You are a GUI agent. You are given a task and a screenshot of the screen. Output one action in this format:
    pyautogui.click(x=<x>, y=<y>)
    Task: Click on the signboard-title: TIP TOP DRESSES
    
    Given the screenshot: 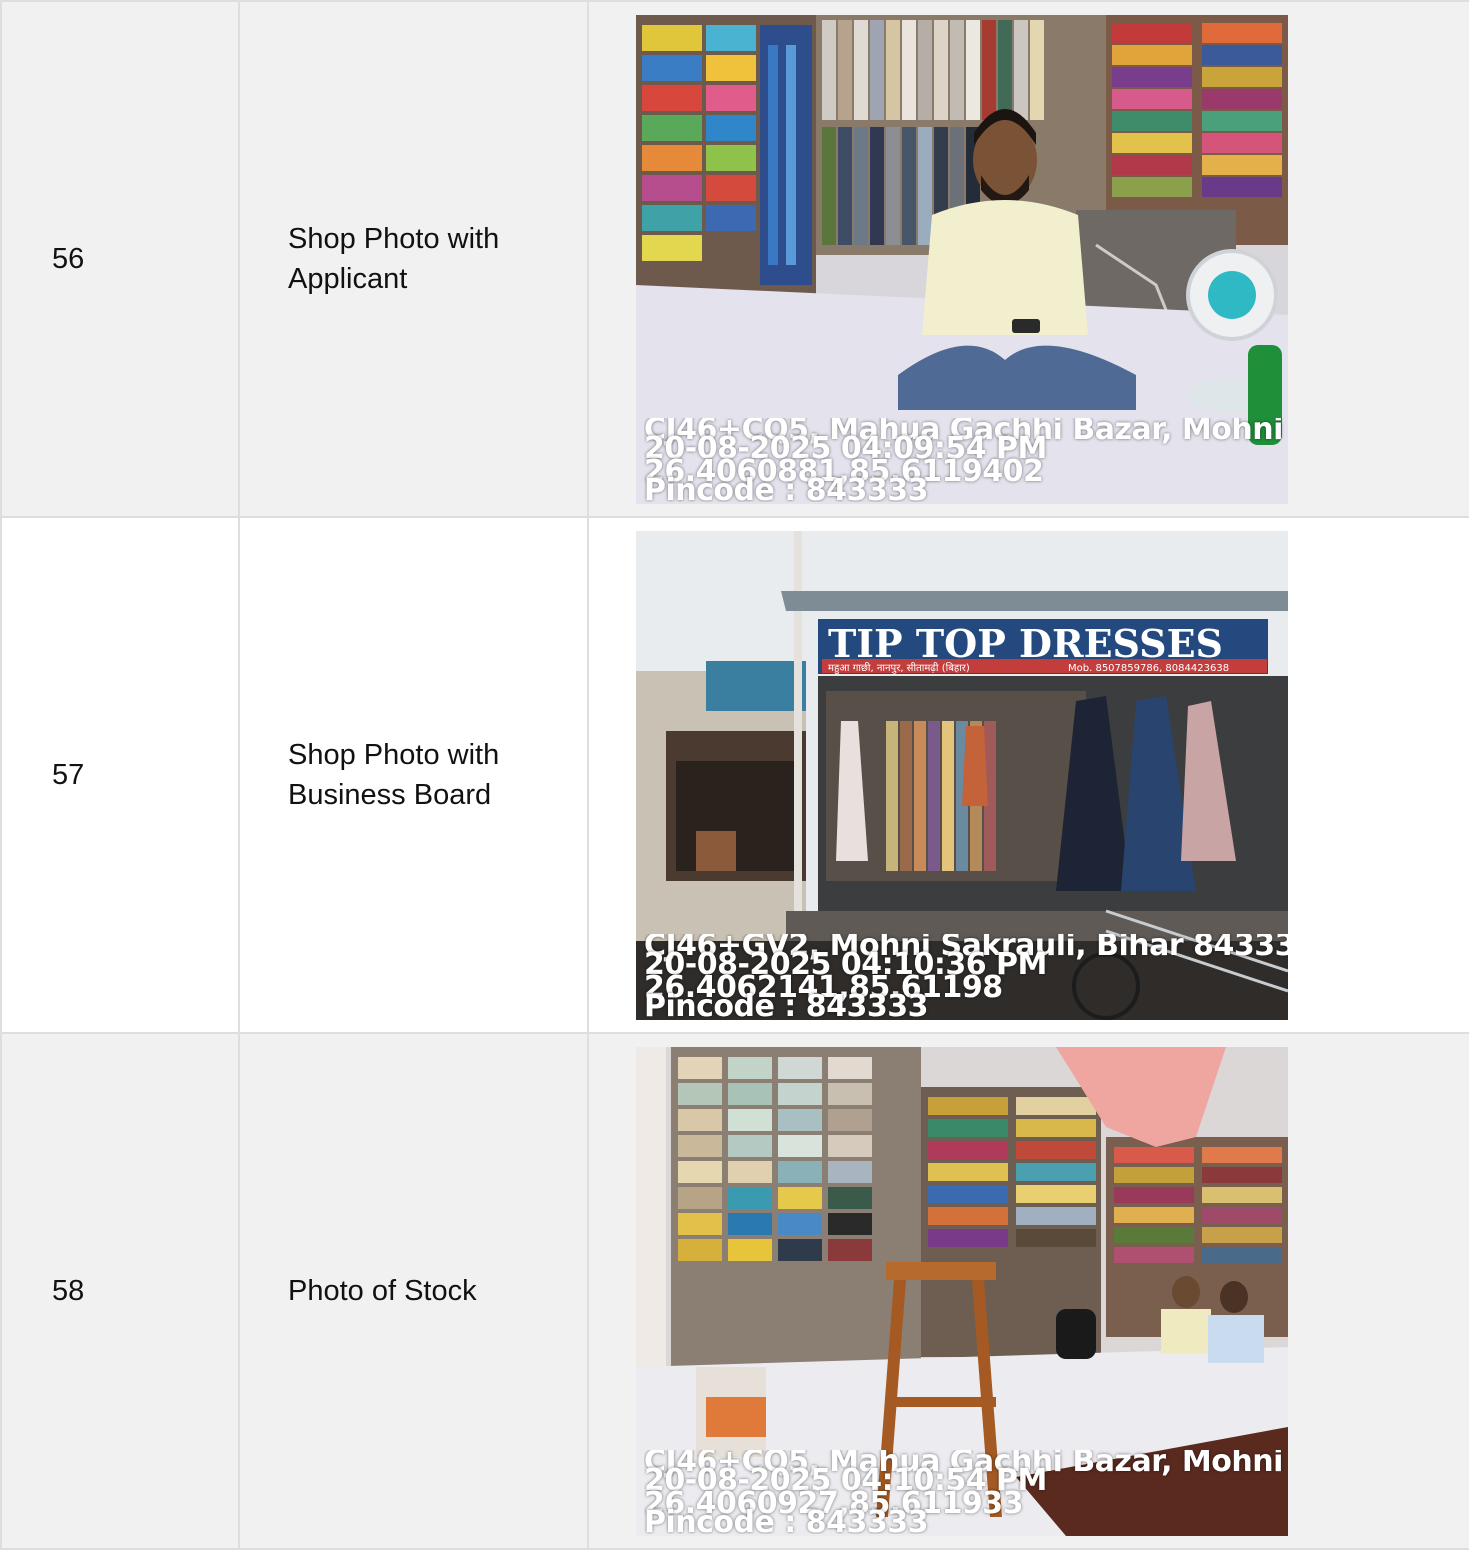 What is the action you would take?
    pyautogui.click(x=1025, y=643)
    